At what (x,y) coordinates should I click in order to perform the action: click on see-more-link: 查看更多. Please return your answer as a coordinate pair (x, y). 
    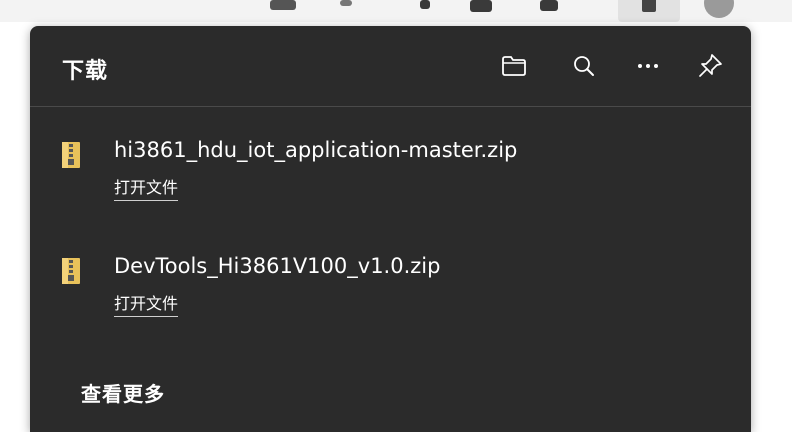
    Looking at the image, I should click on (123, 392).